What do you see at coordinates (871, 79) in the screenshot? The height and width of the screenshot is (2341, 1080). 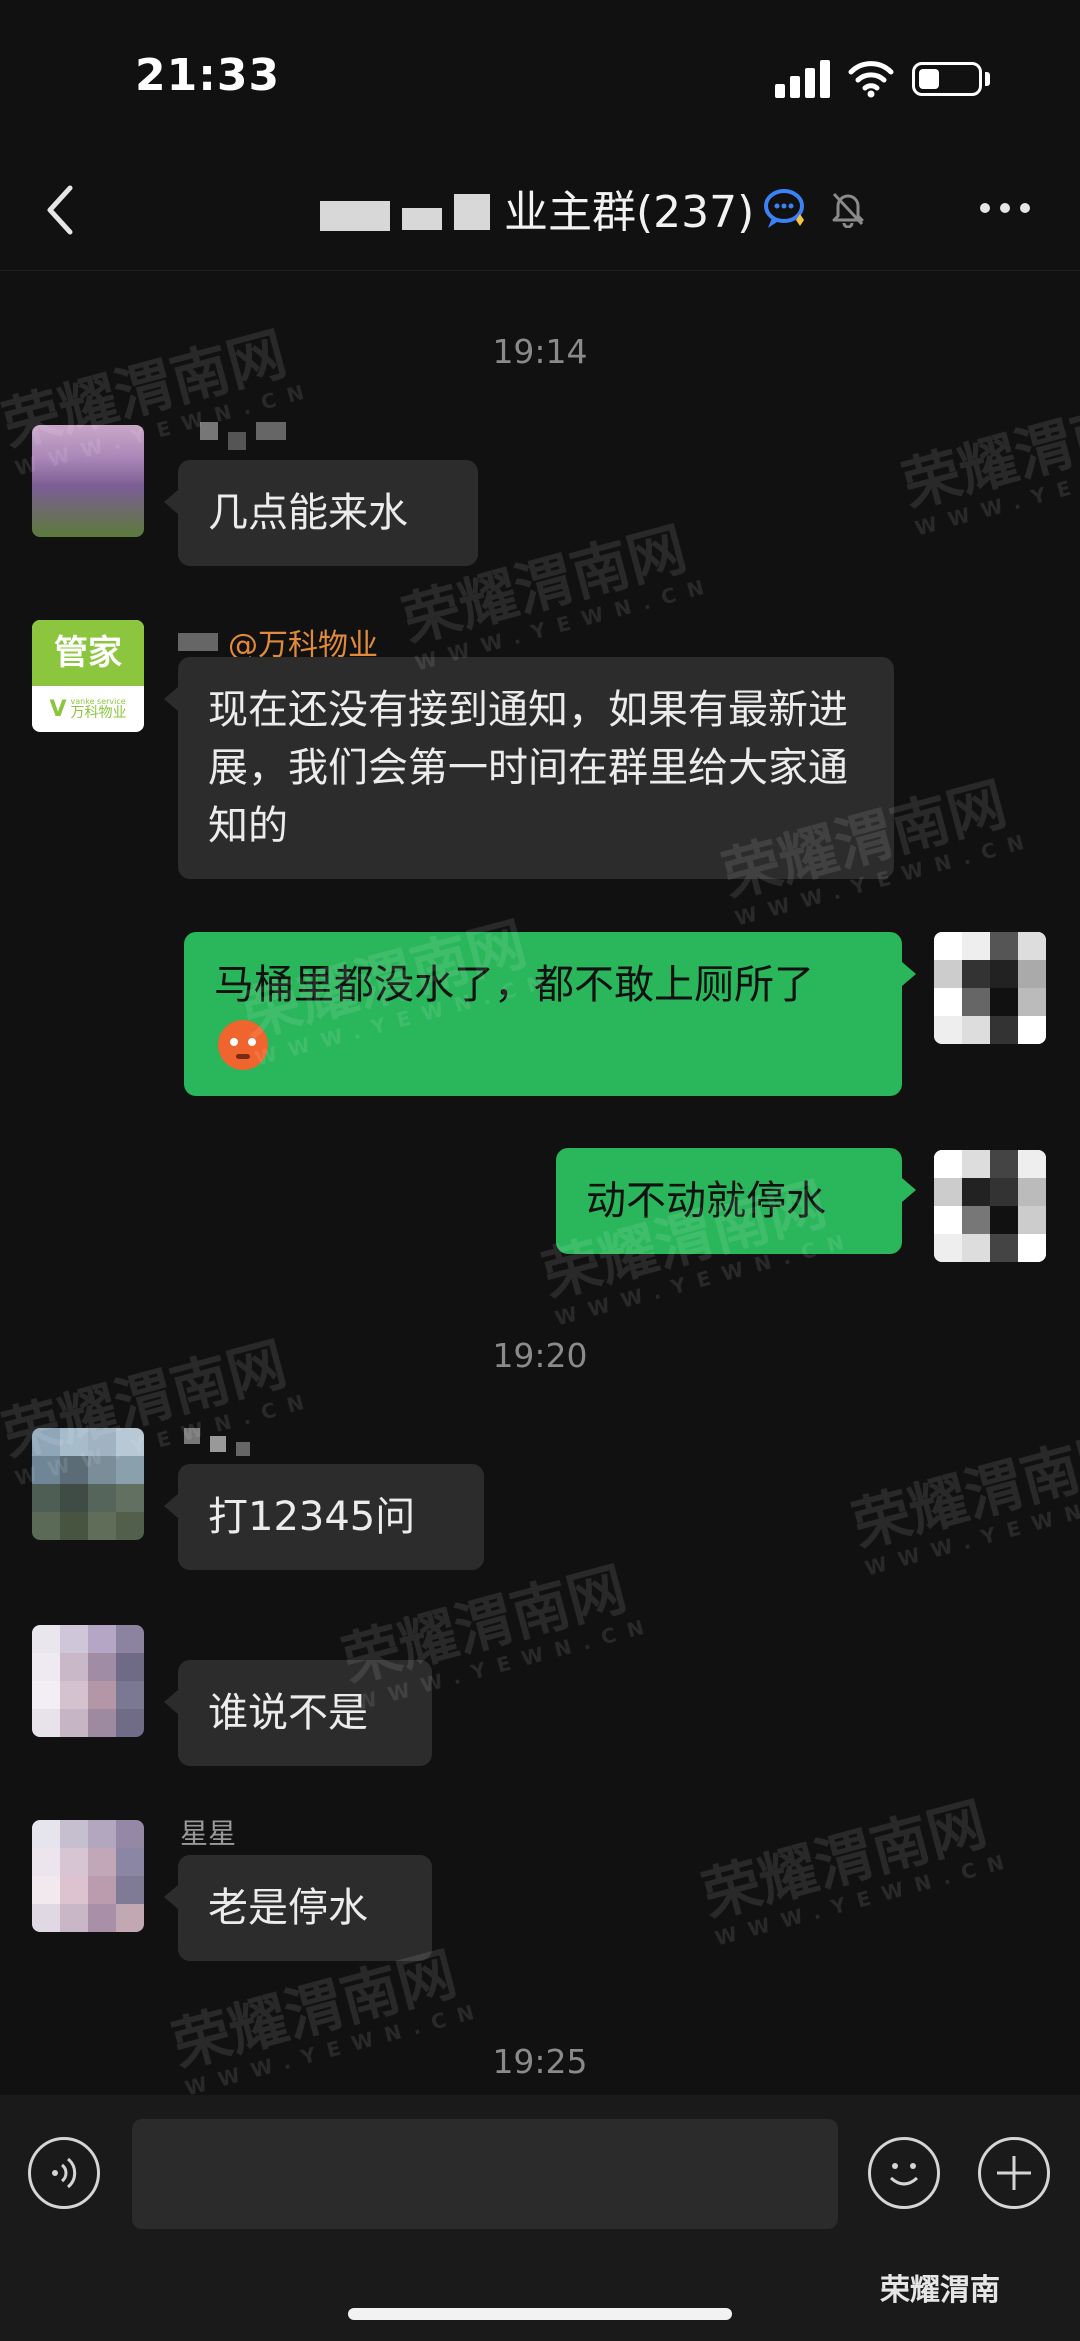 I see `wifi-icon` at bounding box center [871, 79].